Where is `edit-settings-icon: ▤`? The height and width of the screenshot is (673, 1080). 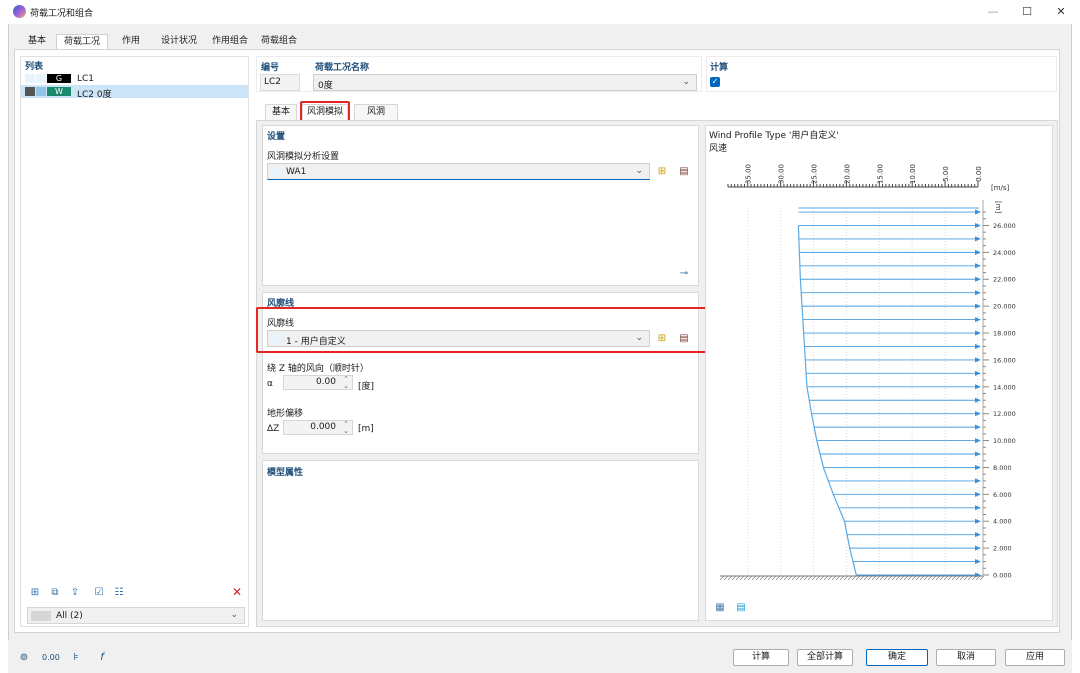 edit-settings-icon: ▤ is located at coordinates (684, 171).